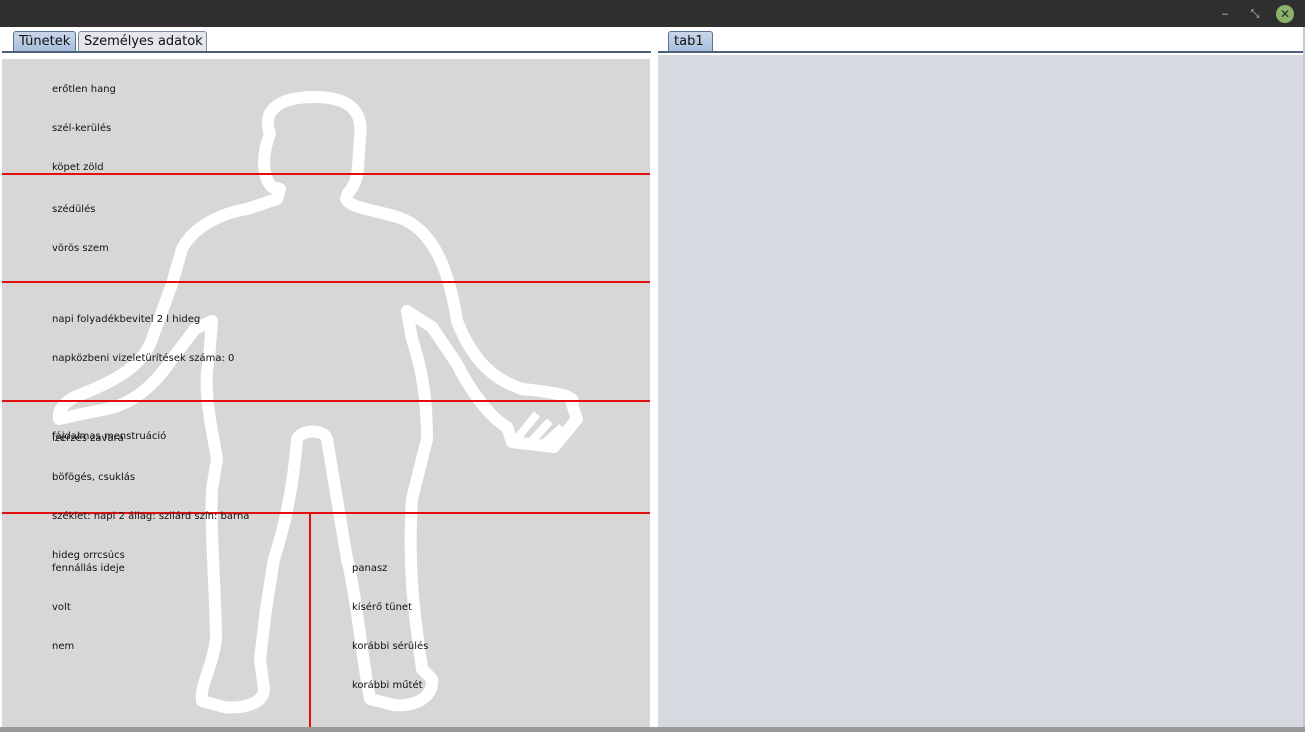 The width and height of the screenshot is (1305, 732). I want to click on info-line: volt, so click(61, 607).